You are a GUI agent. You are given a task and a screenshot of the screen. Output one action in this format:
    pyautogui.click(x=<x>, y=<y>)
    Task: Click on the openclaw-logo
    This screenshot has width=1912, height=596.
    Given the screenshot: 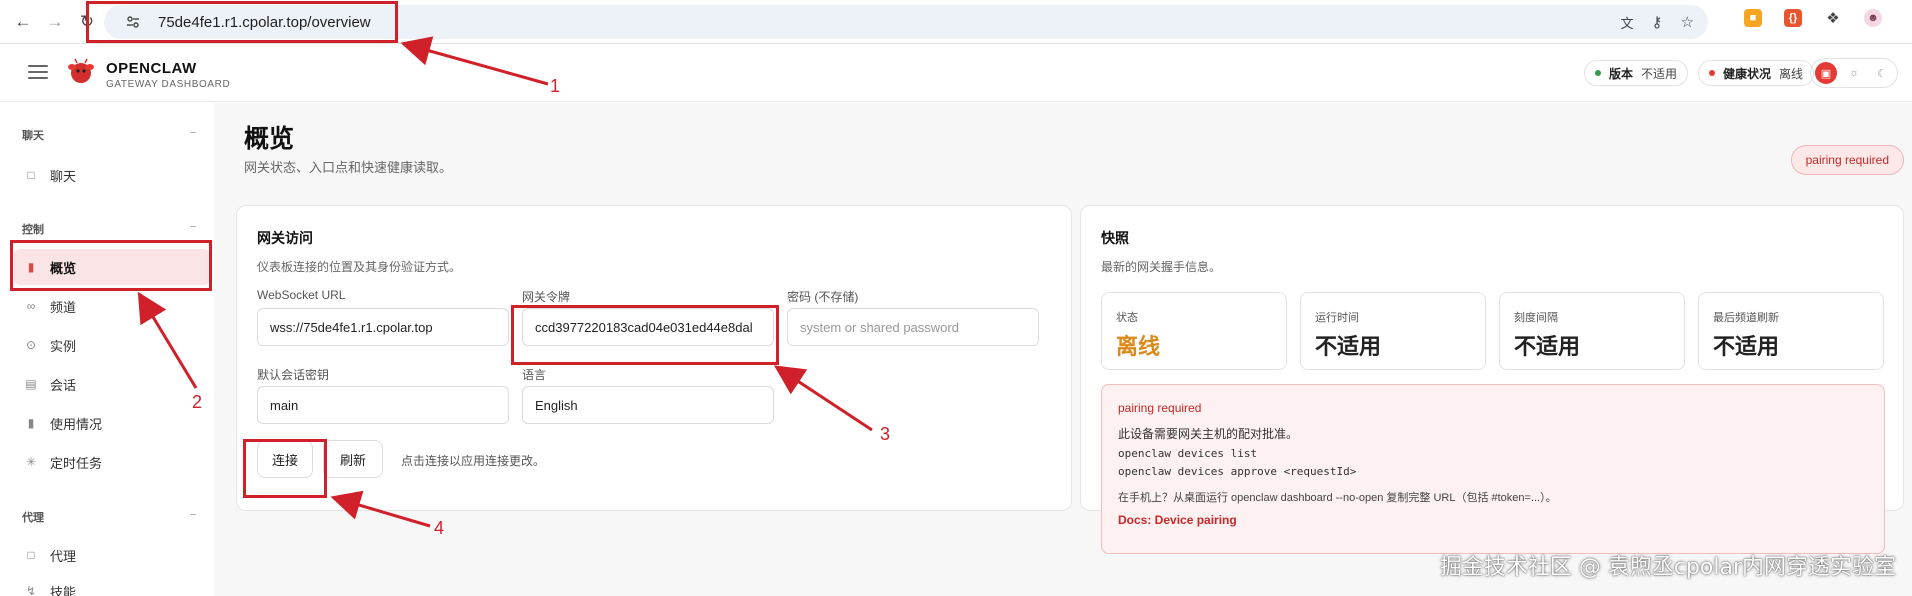 What is the action you would take?
    pyautogui.click(x=81, y=72)
    